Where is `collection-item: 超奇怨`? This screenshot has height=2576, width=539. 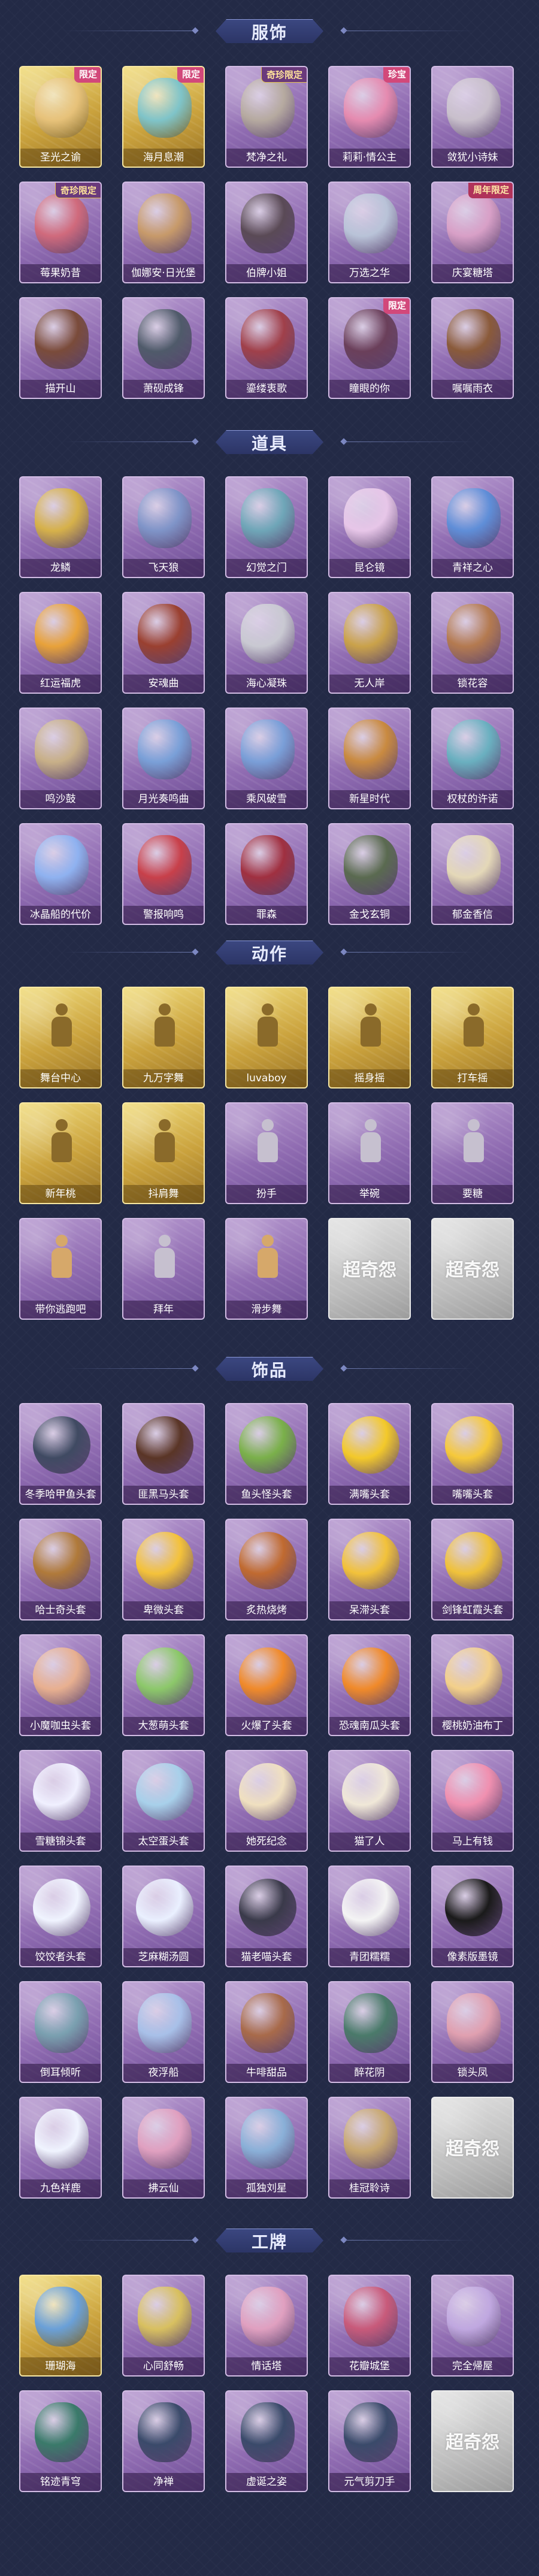 collection-item: 超奇怨 is located at coordinates (473, 2148).